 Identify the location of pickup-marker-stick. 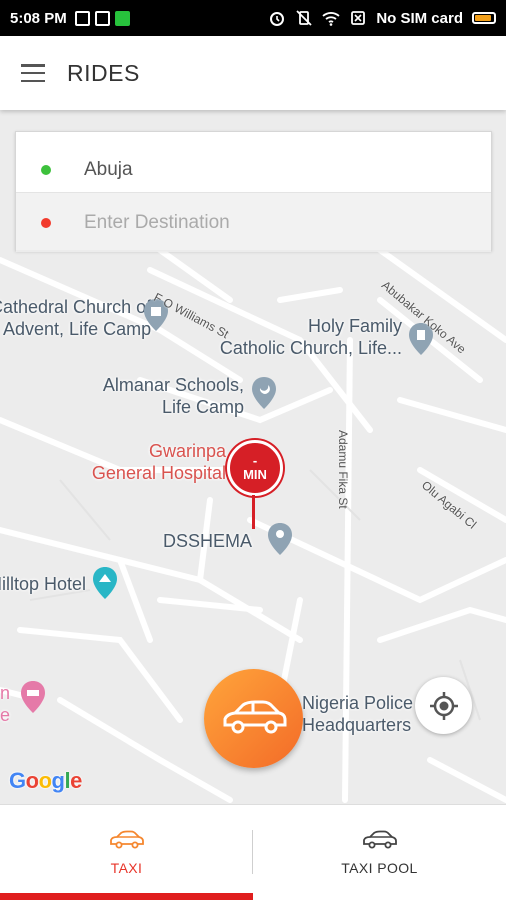
(253, 512).